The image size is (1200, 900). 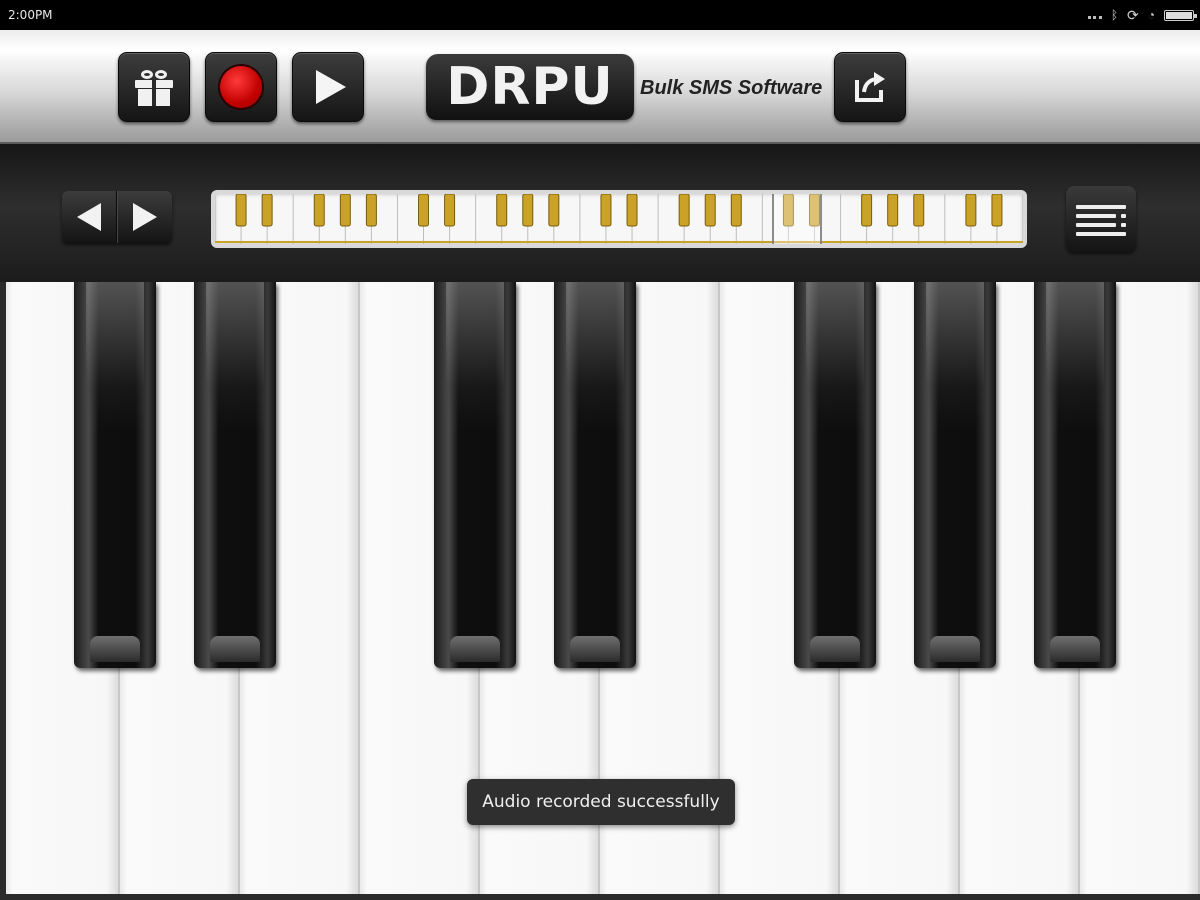 What do you see at coordinates (600, 15) in the screenshot?
I see `status-bar: 2:00PM ᛒ ⟳ ◔` at bounding box center [600, 15].